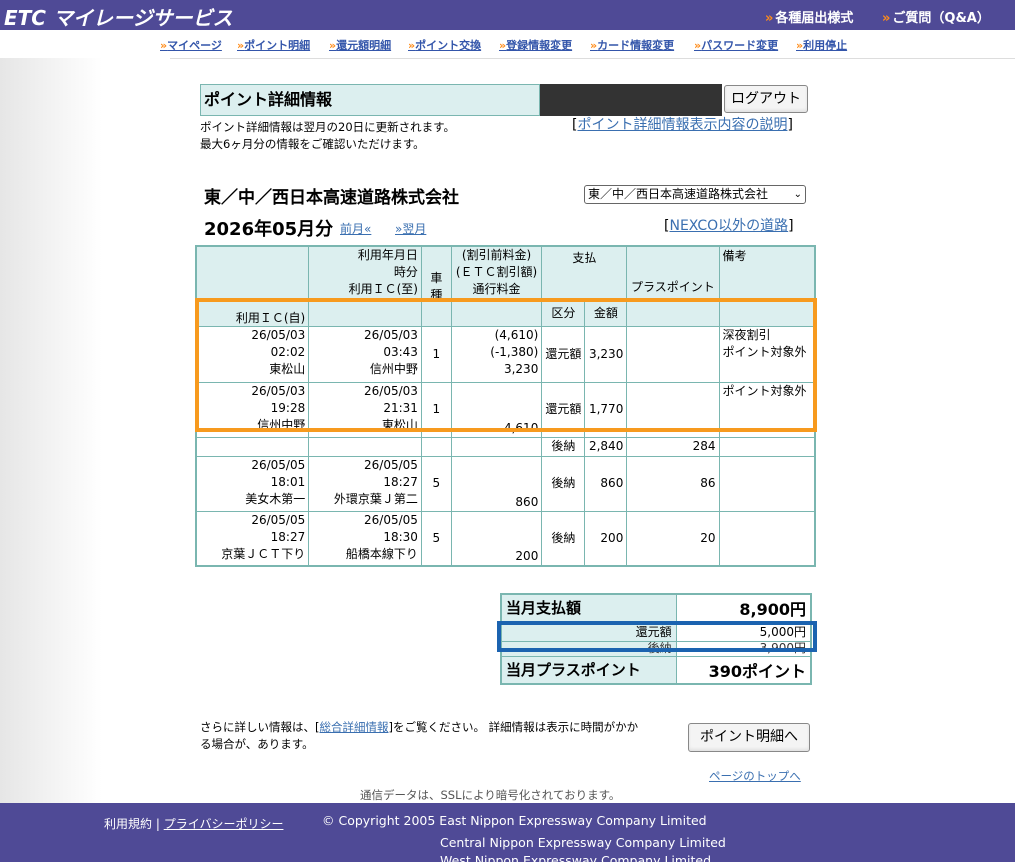  What do you see at coordinates (410, 228) in the screenshot?
I see `next-month-link: »翌月` at bounding box center [410, 228].